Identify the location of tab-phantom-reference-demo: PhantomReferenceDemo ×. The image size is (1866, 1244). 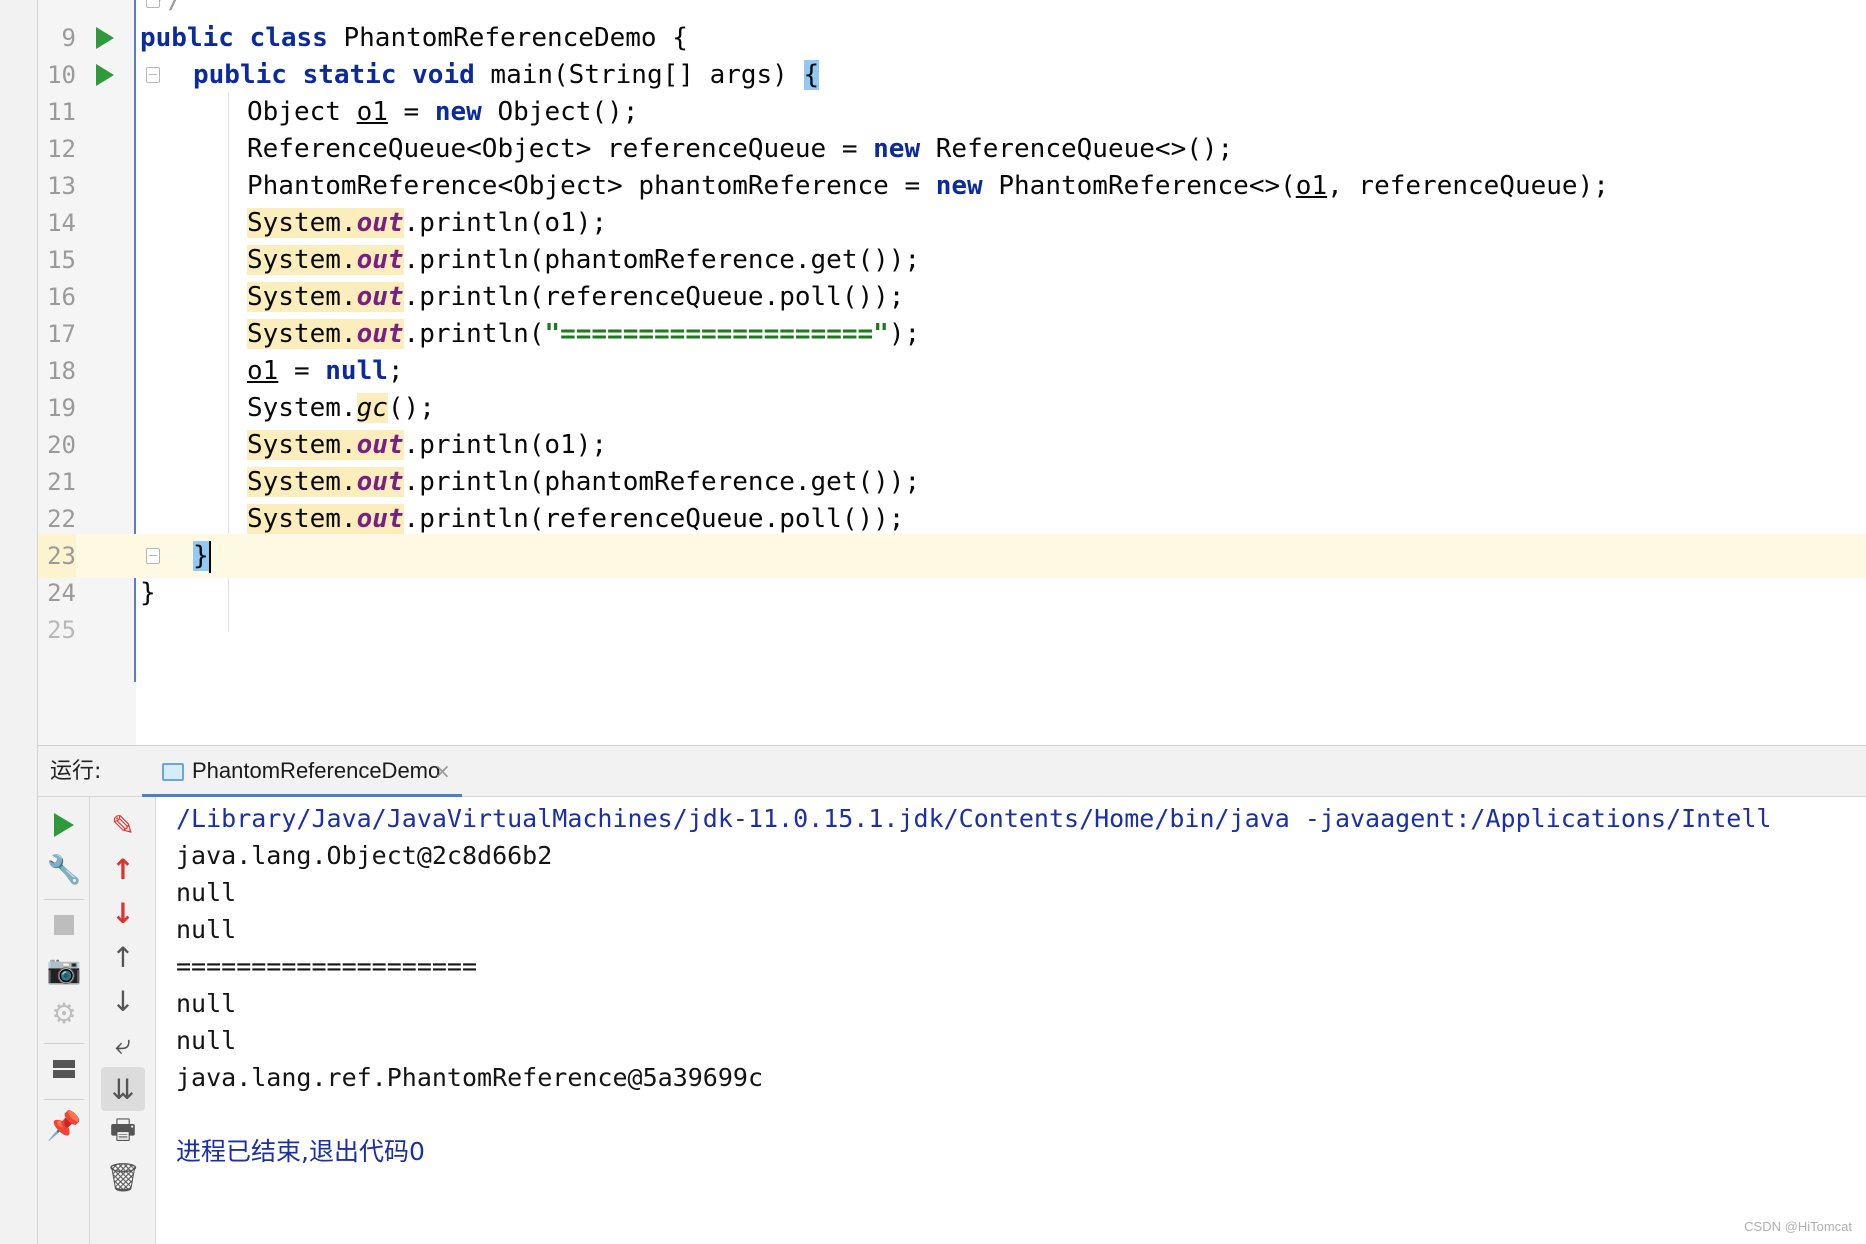
(302, 772).